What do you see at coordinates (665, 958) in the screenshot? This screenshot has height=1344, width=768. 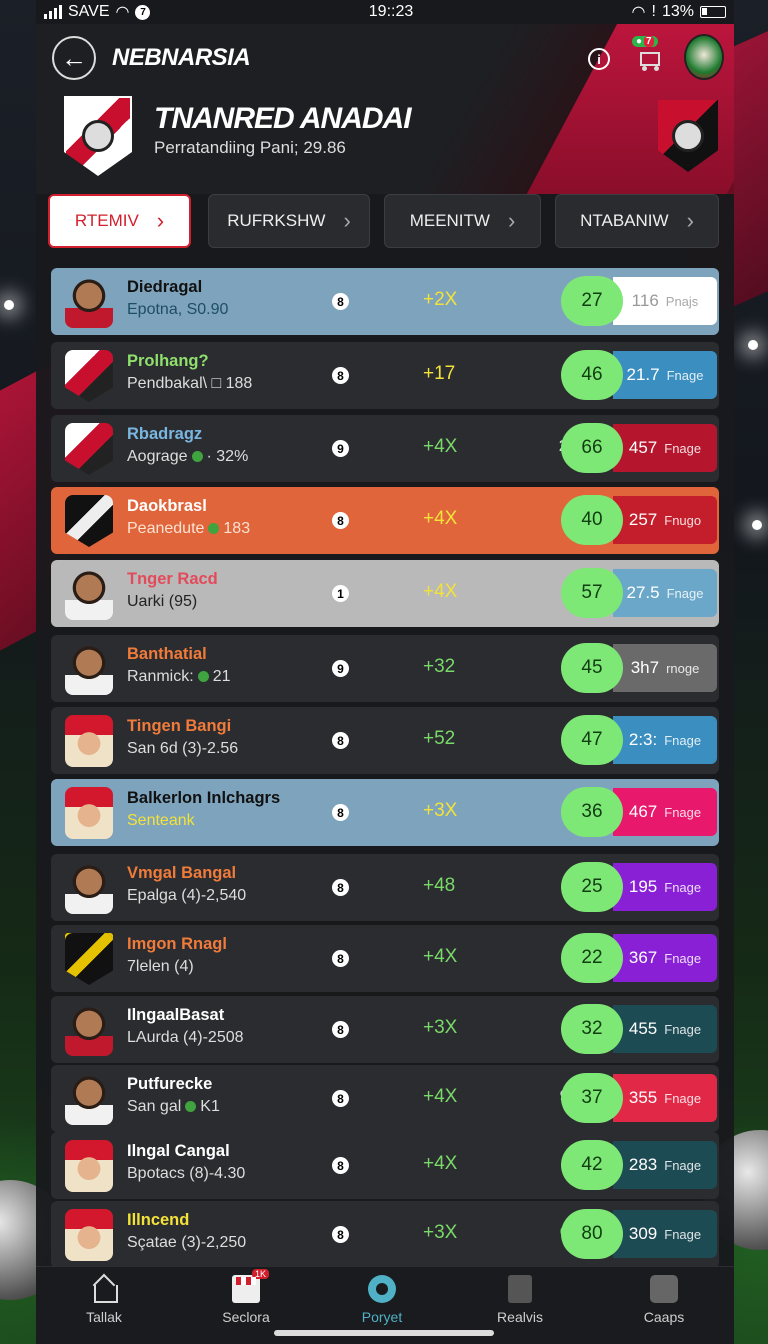 I see `price-badge: 367 Fnage` at bounding box center [665, 958].